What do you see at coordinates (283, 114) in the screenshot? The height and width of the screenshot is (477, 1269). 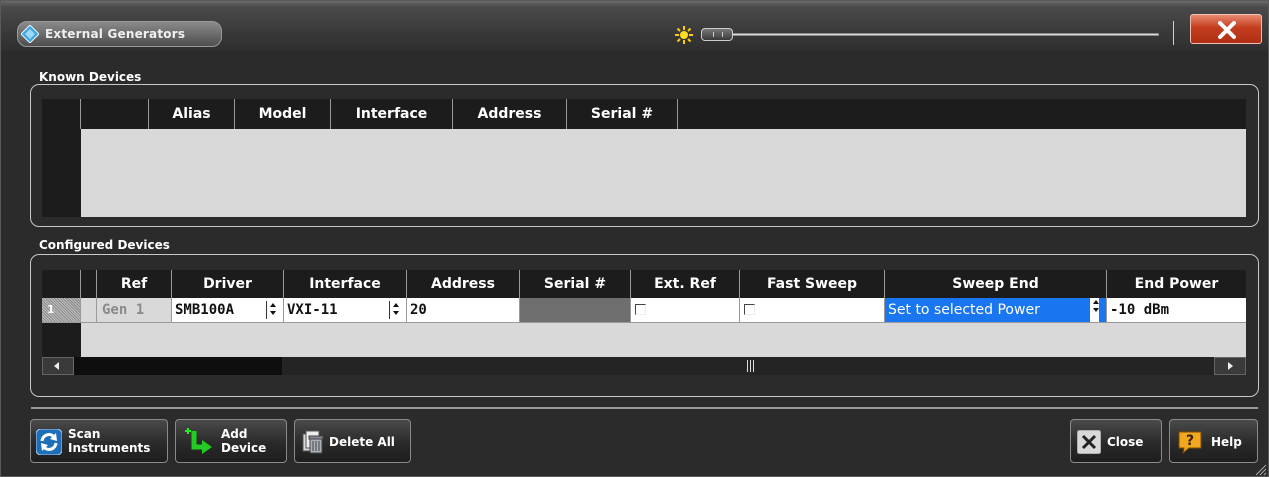 I see `known-col-model: Model` at bounding box center [283, 114].